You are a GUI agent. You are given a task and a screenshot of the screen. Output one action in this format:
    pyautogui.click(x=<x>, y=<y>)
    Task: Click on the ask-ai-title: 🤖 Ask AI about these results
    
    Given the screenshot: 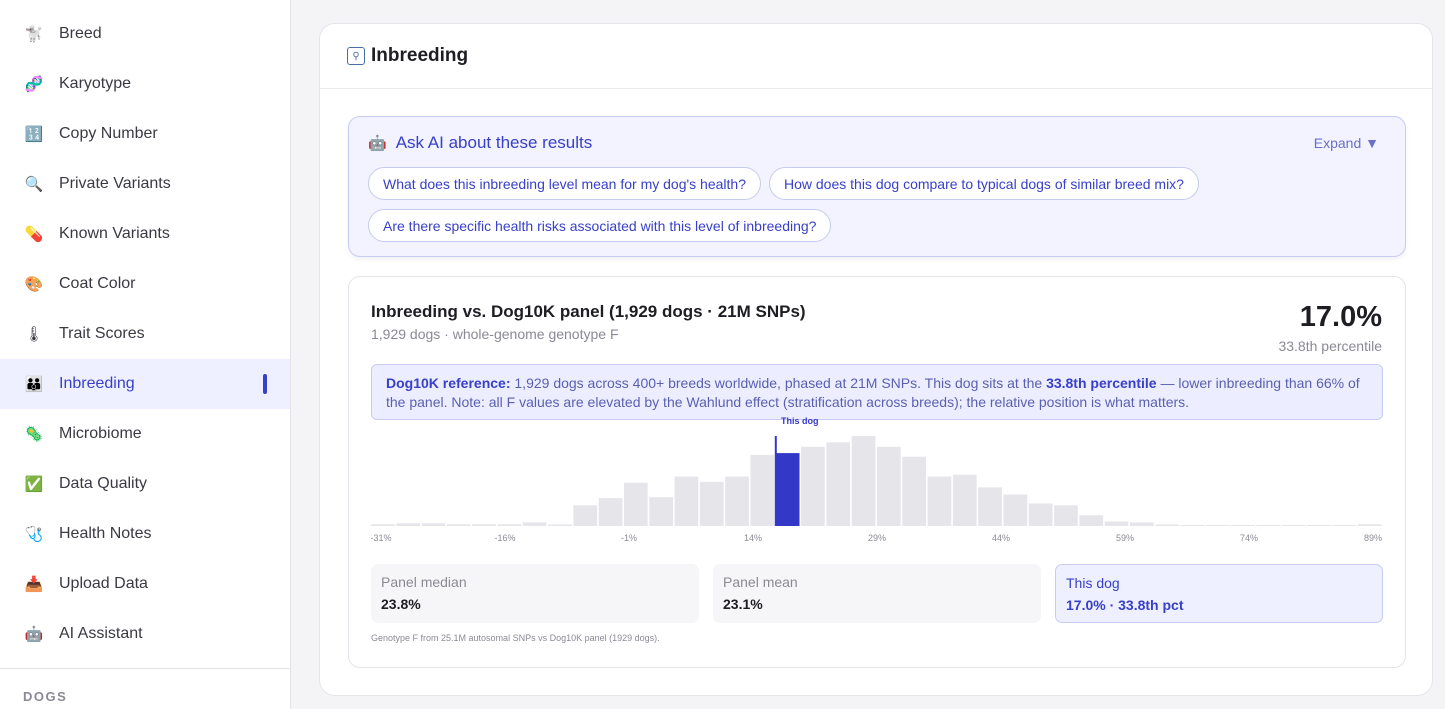 What is the action you would take?
    pyautogui.click(x=480, y=143)
    